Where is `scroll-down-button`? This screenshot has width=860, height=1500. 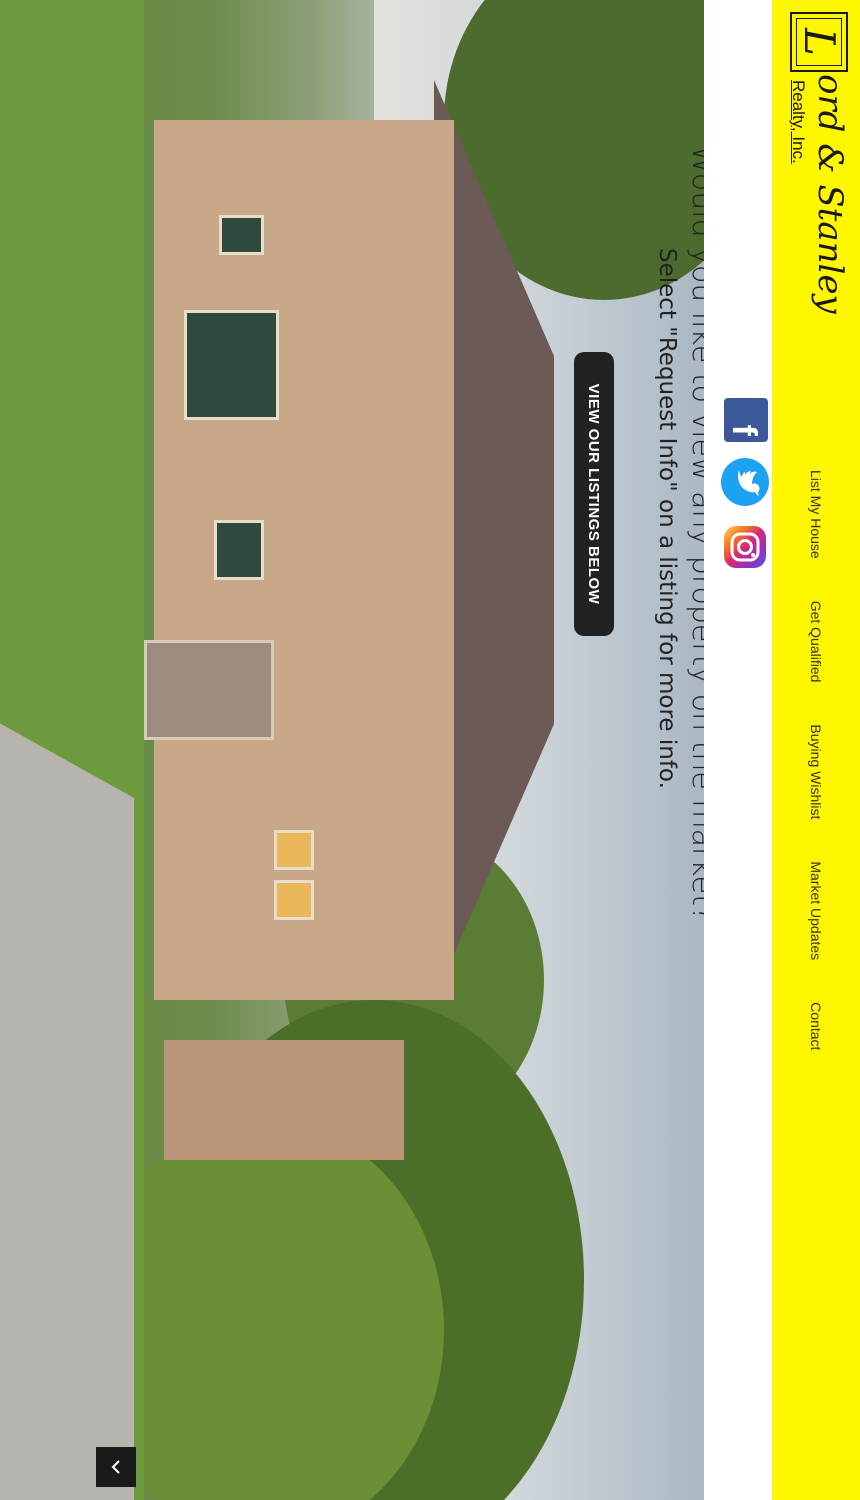 scroll-down-button is located at coordinates (116, 1467).